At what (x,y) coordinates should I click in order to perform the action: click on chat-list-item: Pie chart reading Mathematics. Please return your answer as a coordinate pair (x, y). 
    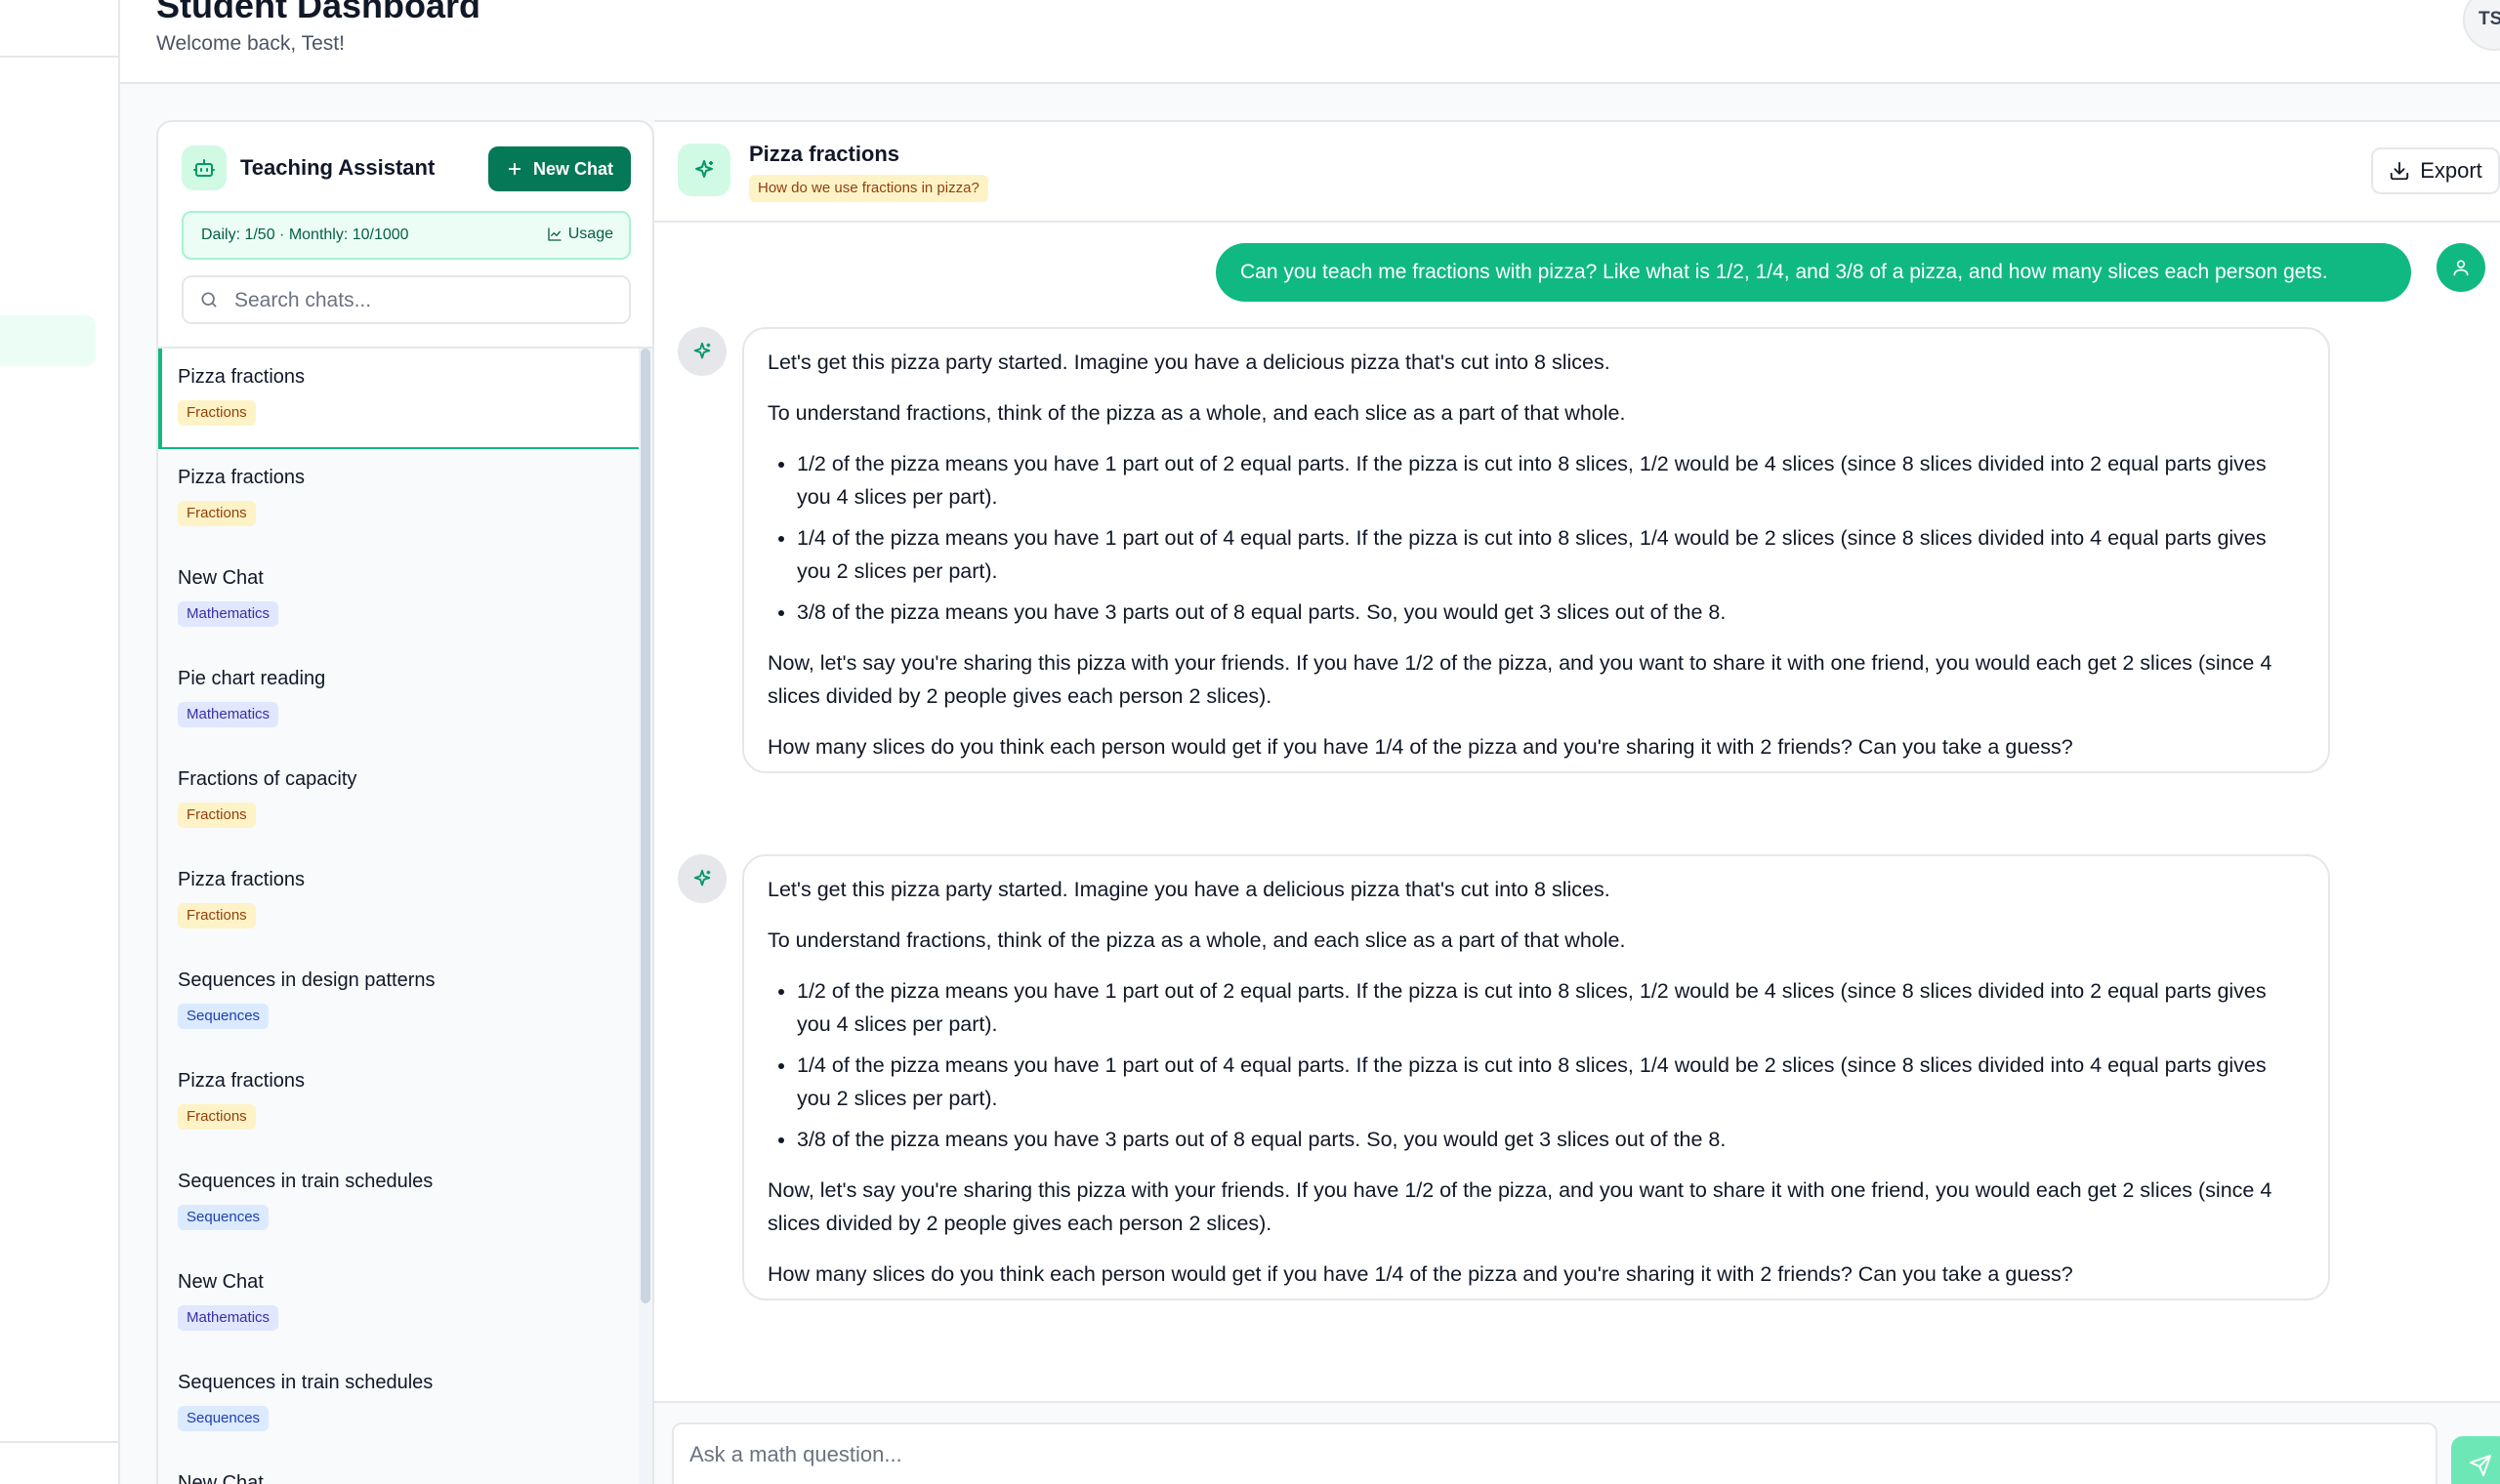
    Looking at the image, I should click on (398, 701).